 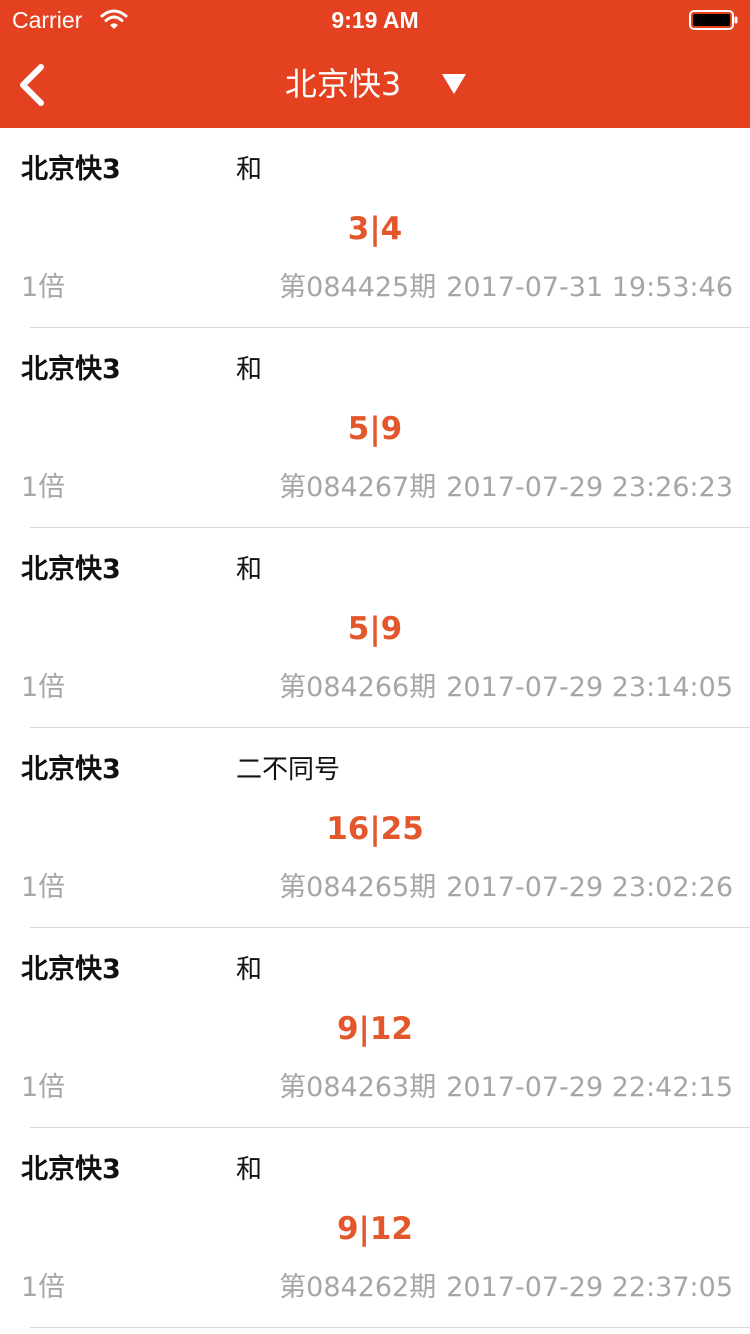 I want to click on top-bar: Carrier 9:19 AM 北京快3, so click(x=375, y=64).